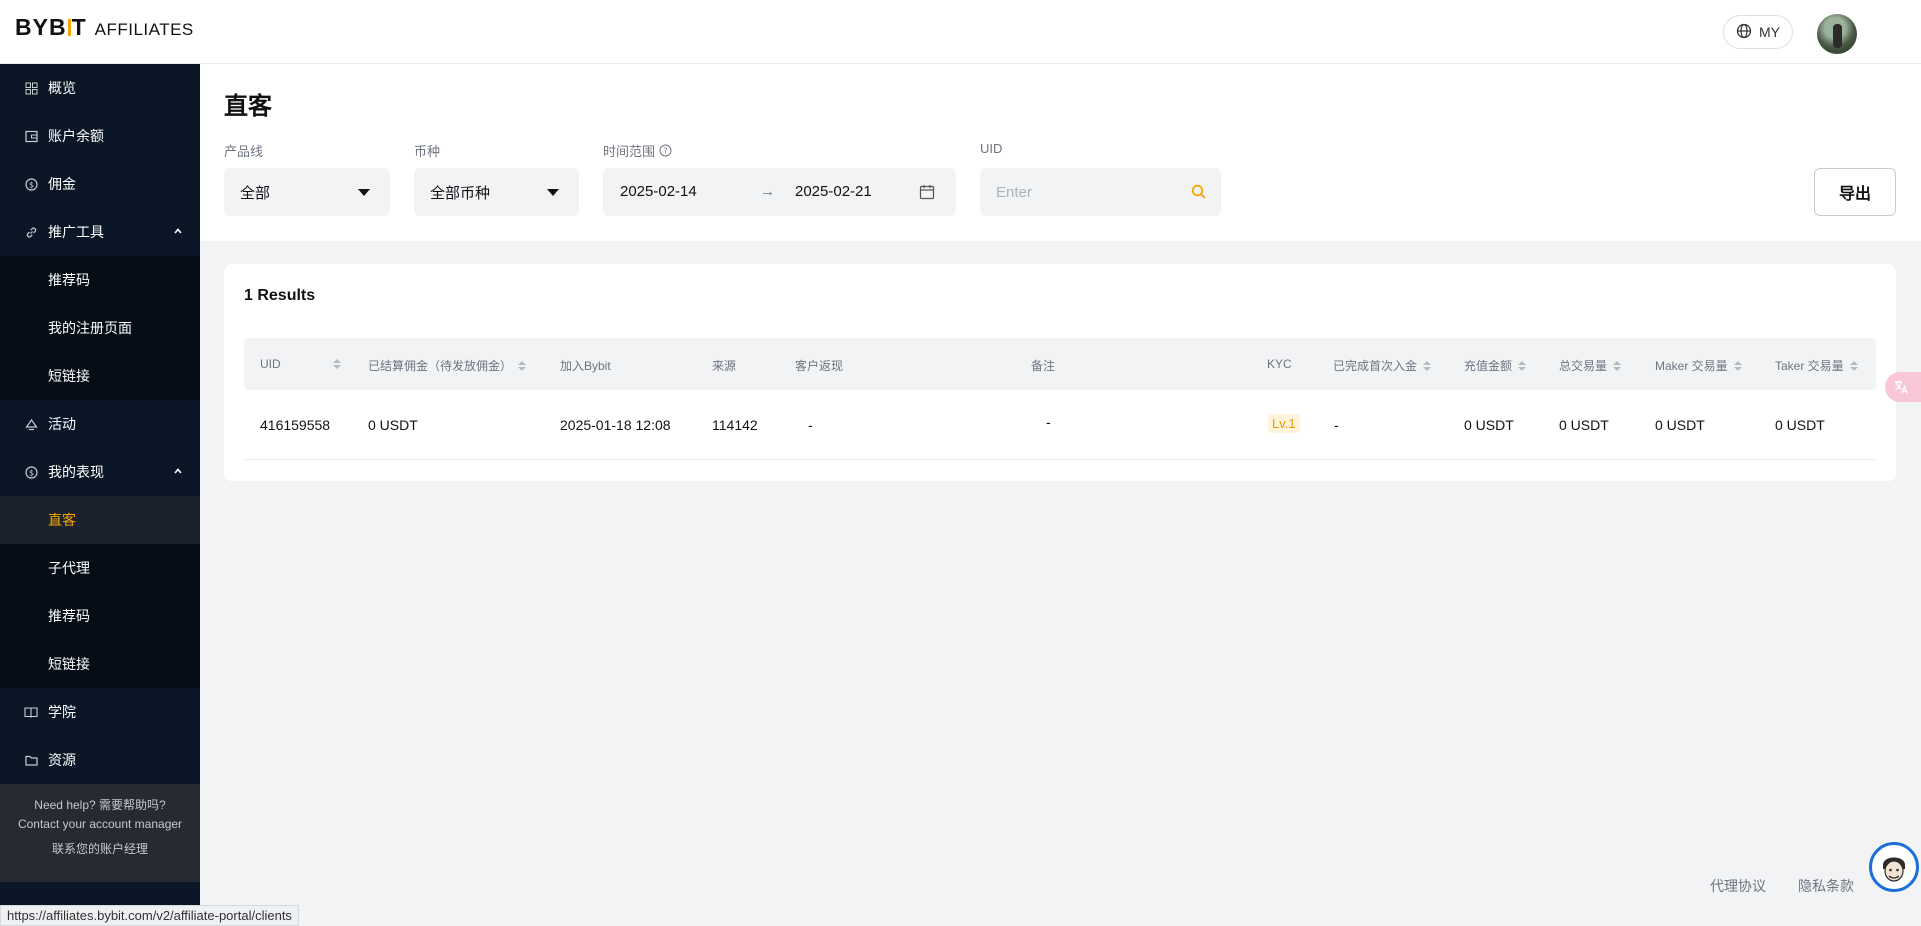 Image resolution: width=1921 pixels, height=926 pixels. What do you see at coordinates (833, 191) in the screenshot?
I see `date-end: 2025-02-21` at bounding box center [833, 191].